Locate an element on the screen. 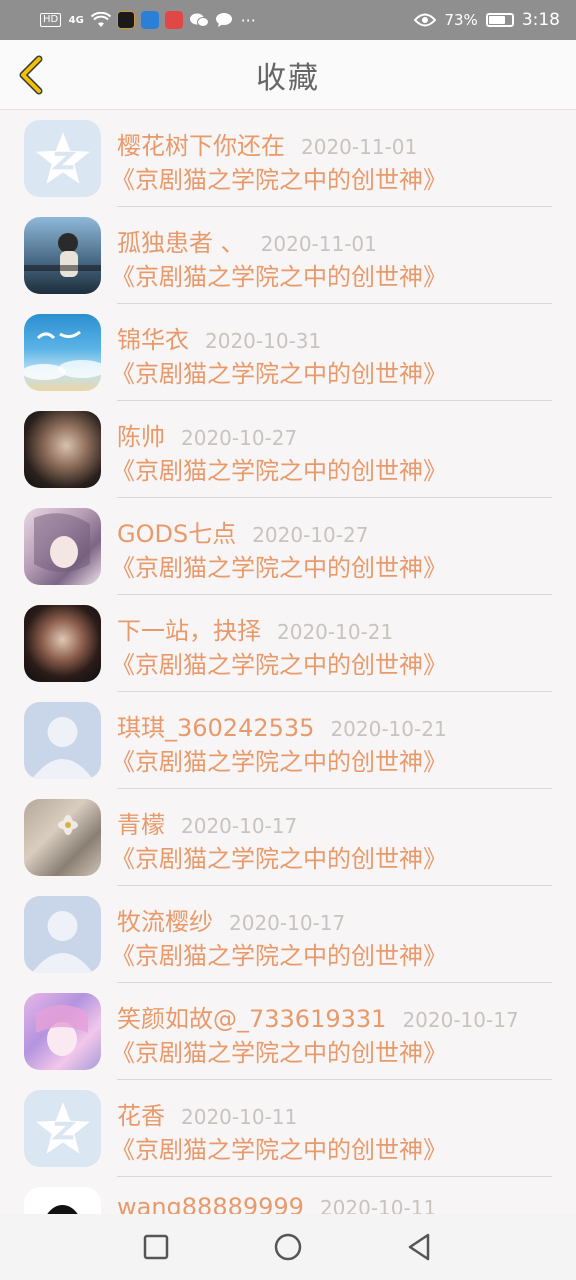 Image resolution: width=576 pixels, height=1280 pixels. back-button is located at coordinates (32, 75).